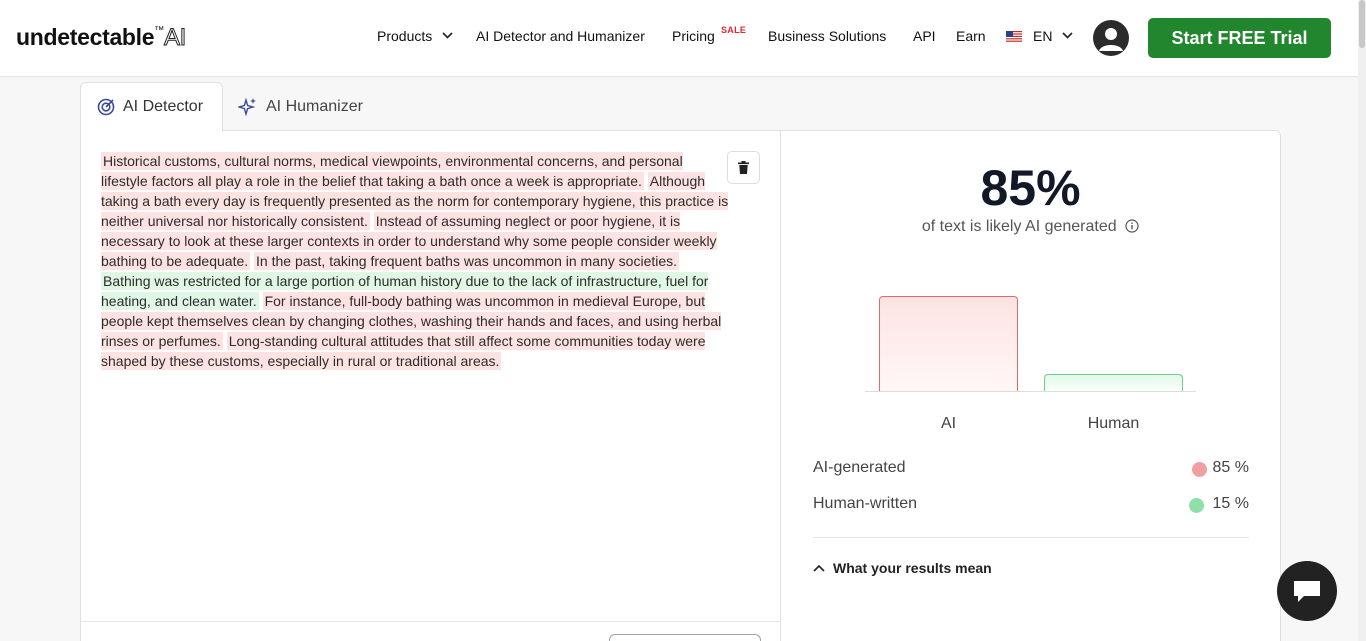 The width and height of the screenshot is (1366, 641). What do you see at coordinates (693, 36) in the screenshot?
I see `nav-pricing-label: Pricing` at bounding box center [693, 36].